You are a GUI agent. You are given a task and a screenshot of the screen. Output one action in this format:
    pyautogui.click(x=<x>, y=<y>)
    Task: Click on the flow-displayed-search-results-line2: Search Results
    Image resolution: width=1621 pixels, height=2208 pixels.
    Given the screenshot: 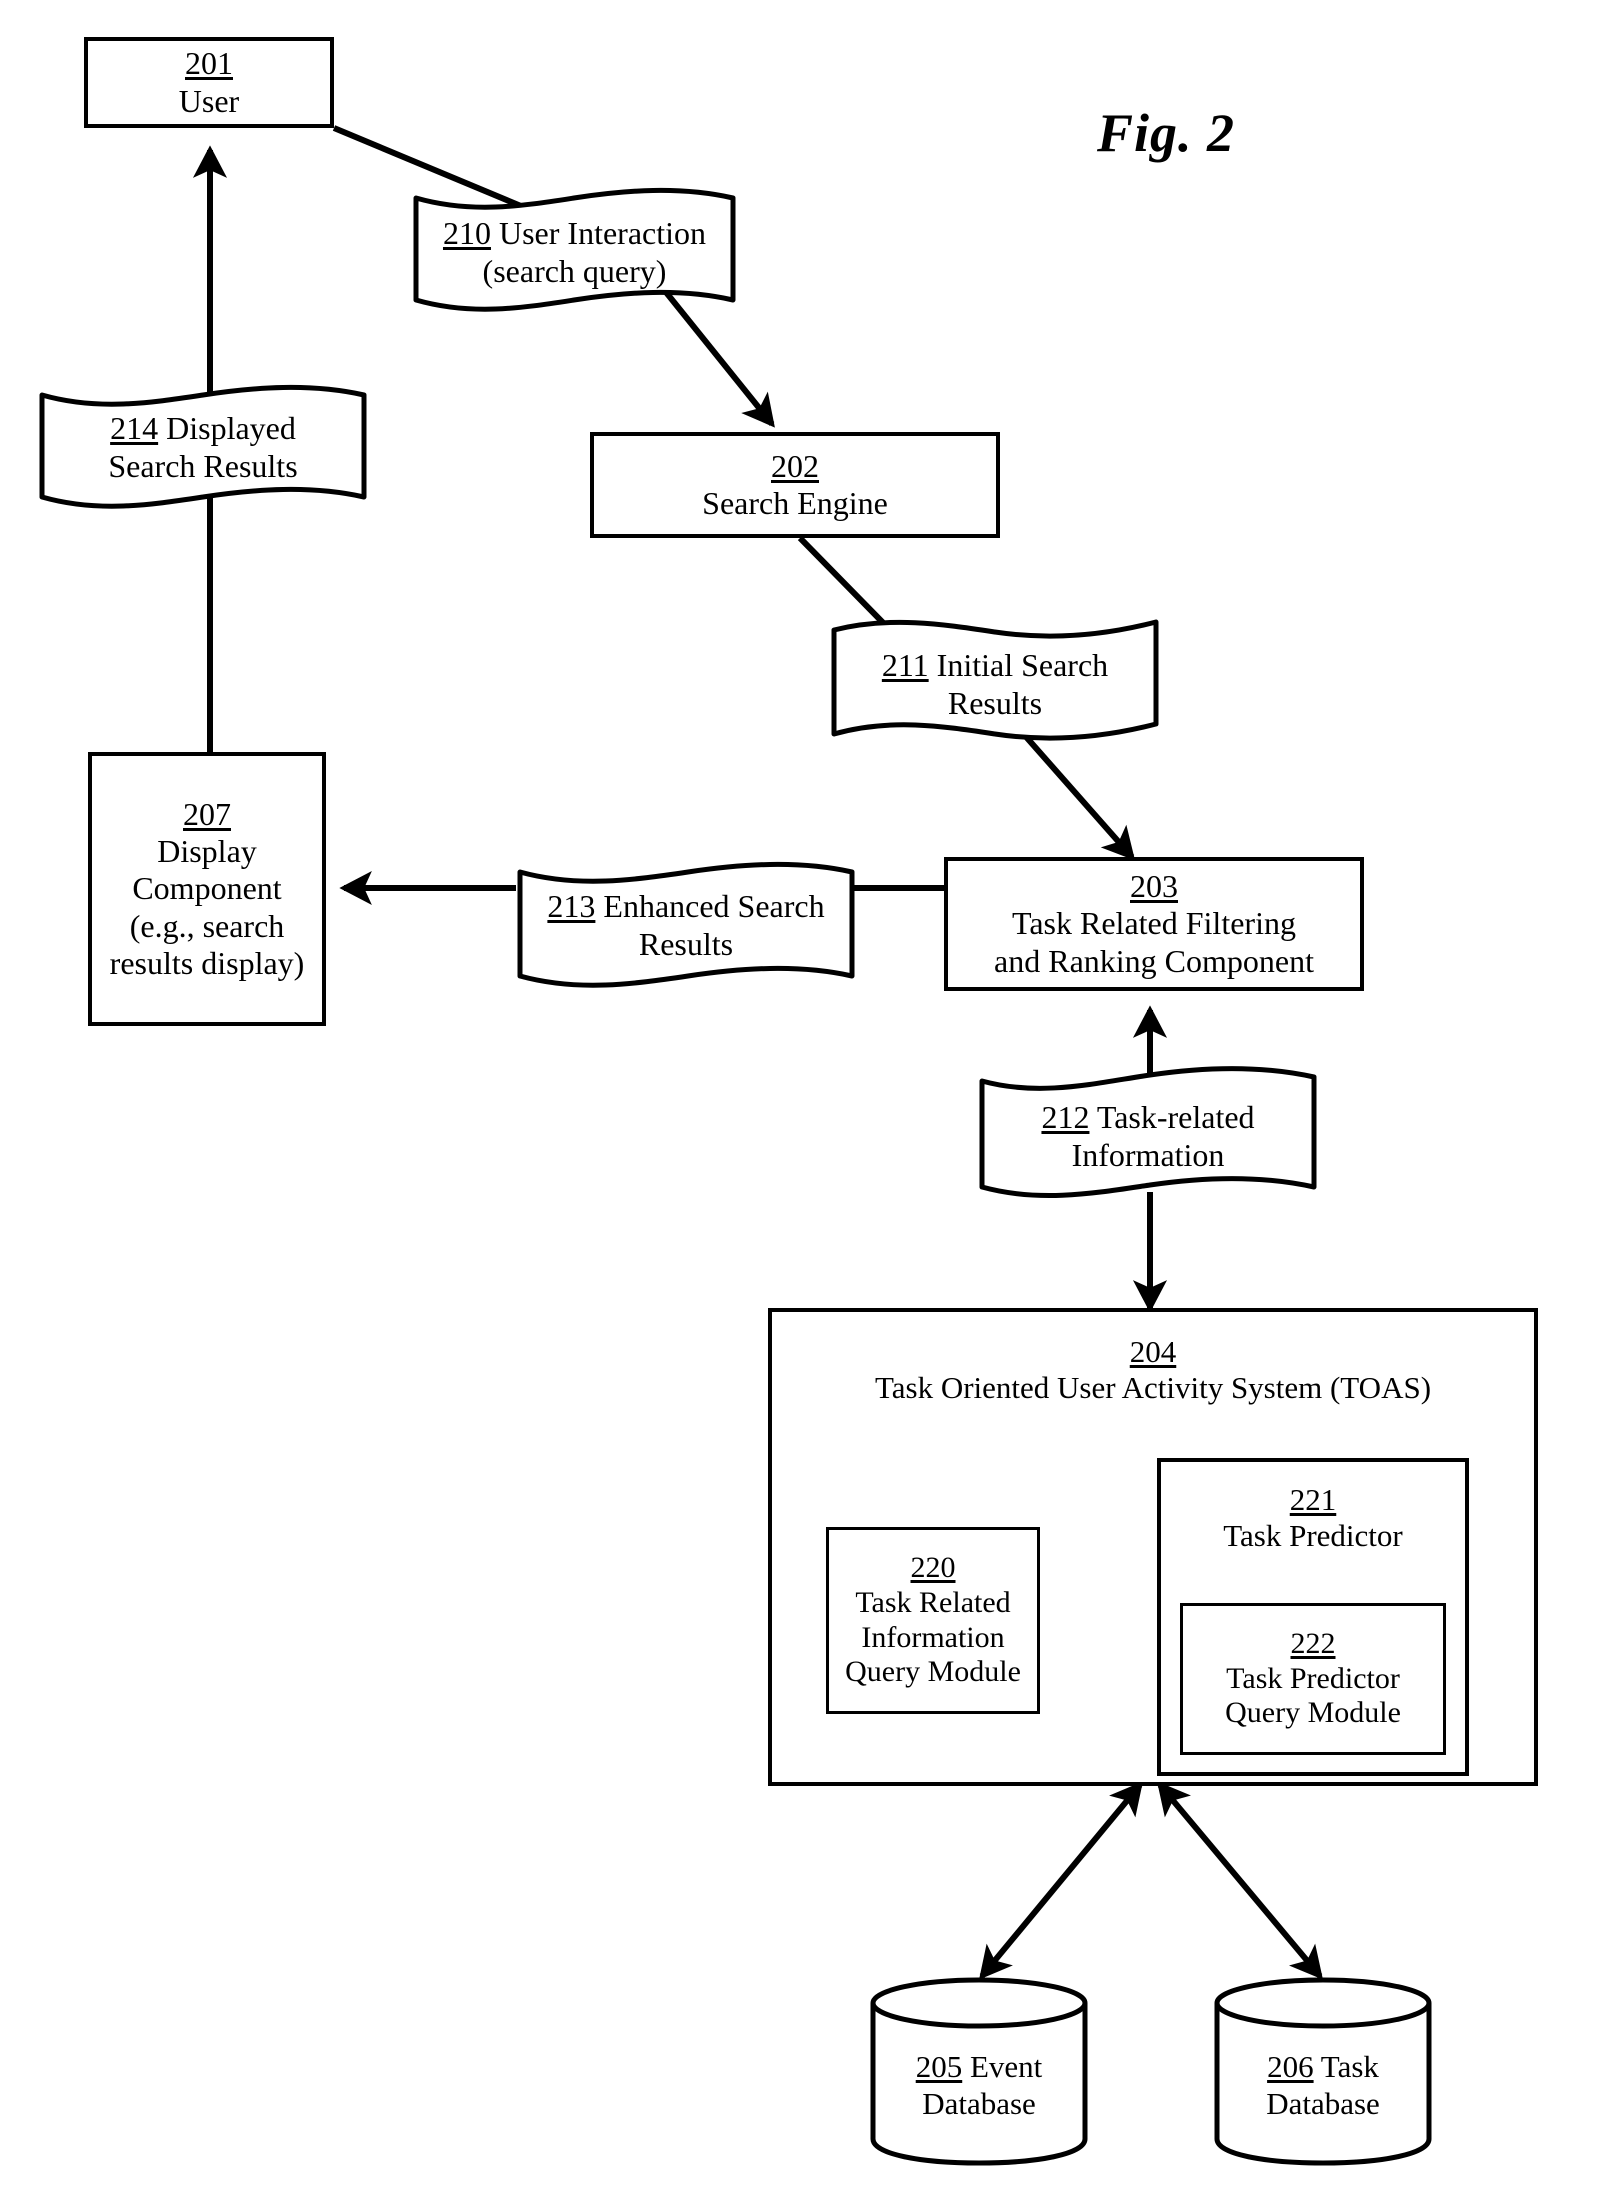 What is the action you would take?
    pyautogui.click(x=203, y=465)
    